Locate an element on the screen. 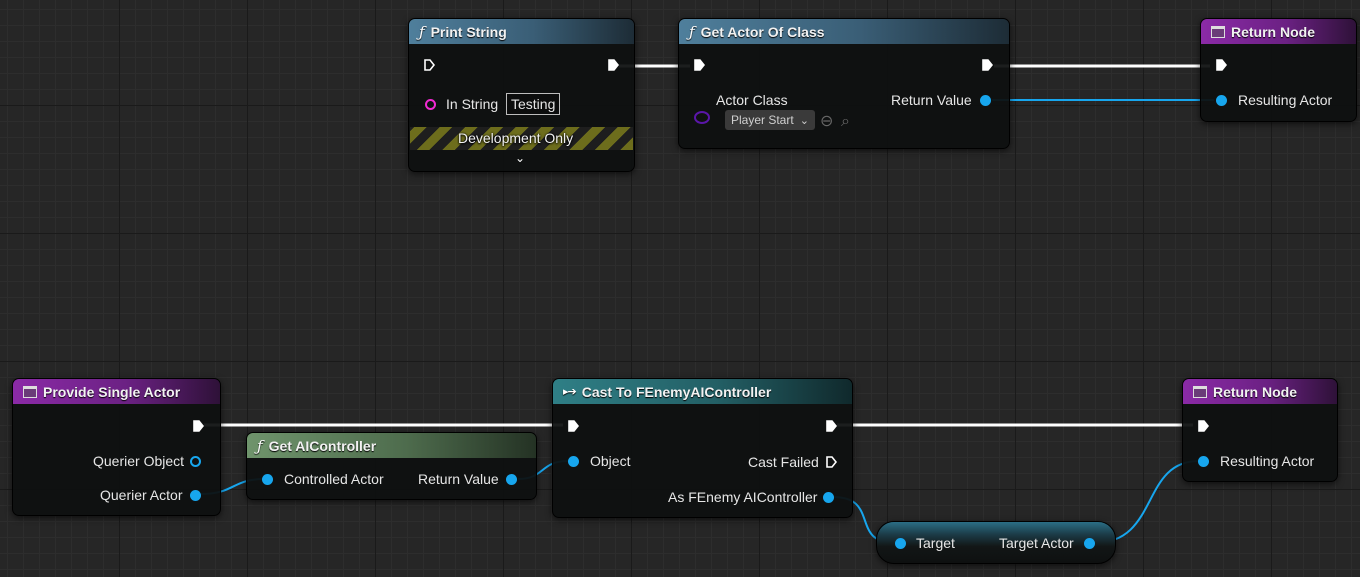 The height and width of the screenshot is (577, 1360). get-aicontroller-header: ƒ Get AIController is located at coordinates (391, 445).